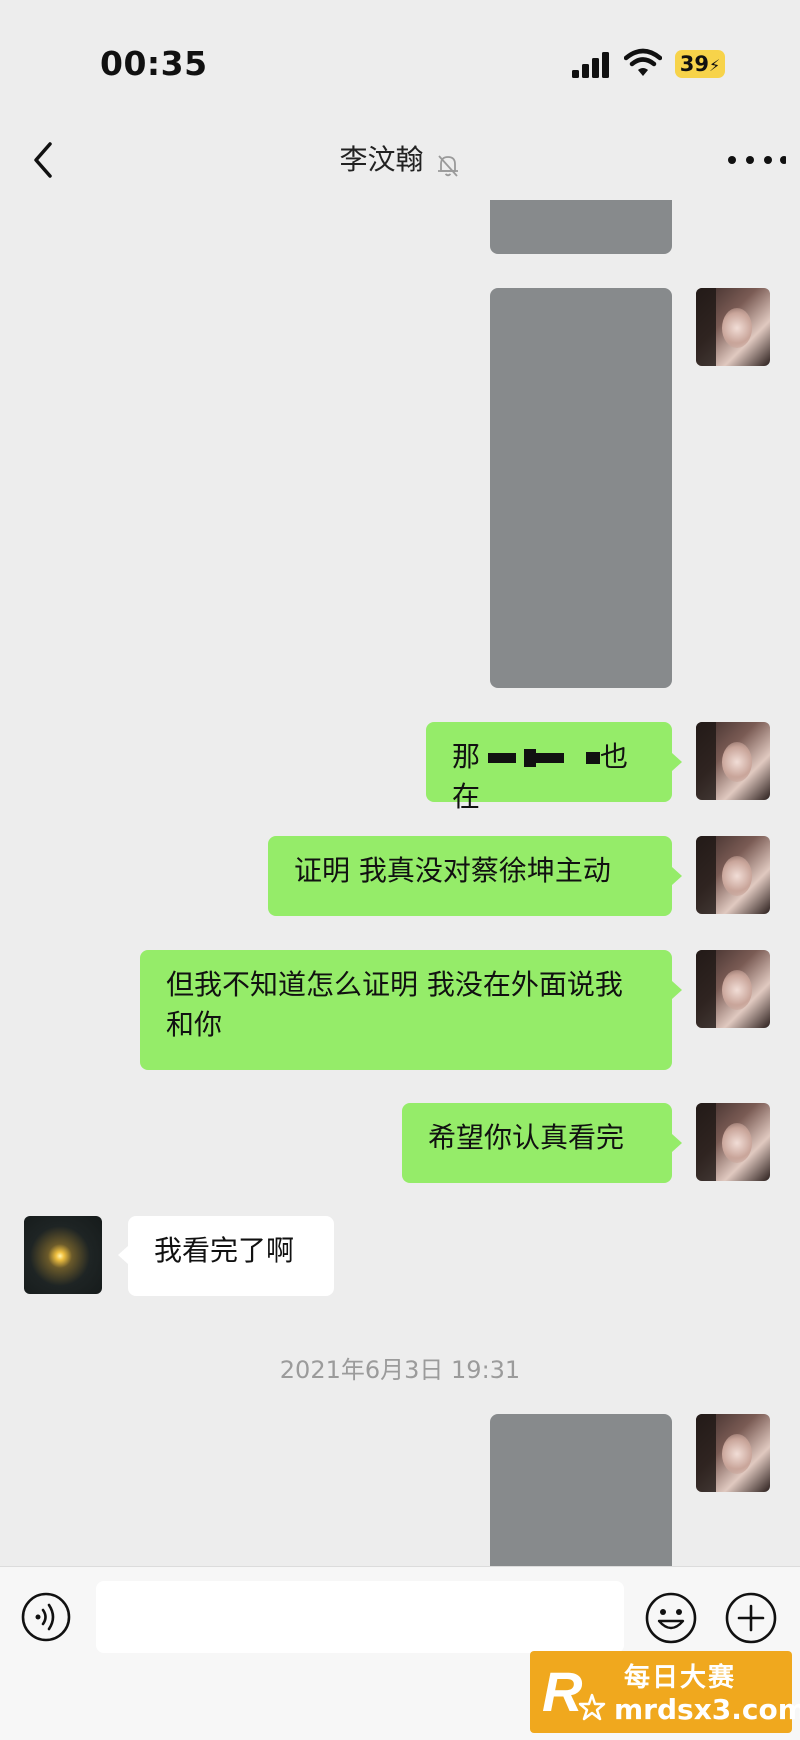 Image resolution: width=800 pixels, height=1740 pixels. I want to click on wifi-icon, so click(643, 62).